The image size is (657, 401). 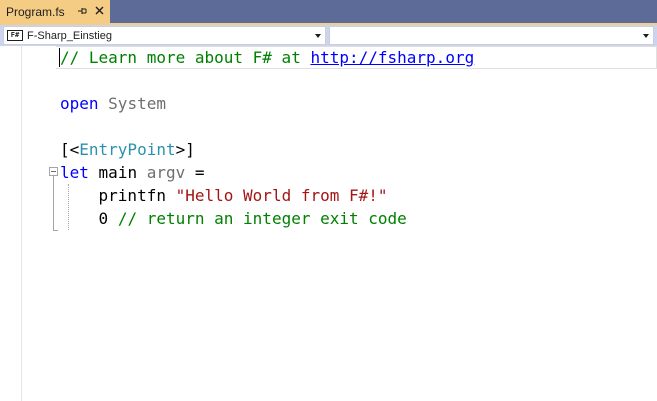 What do you see at coordinates (137, 103) in the screenshot?
I see `module-name: System` at bounding box center [137, 103].